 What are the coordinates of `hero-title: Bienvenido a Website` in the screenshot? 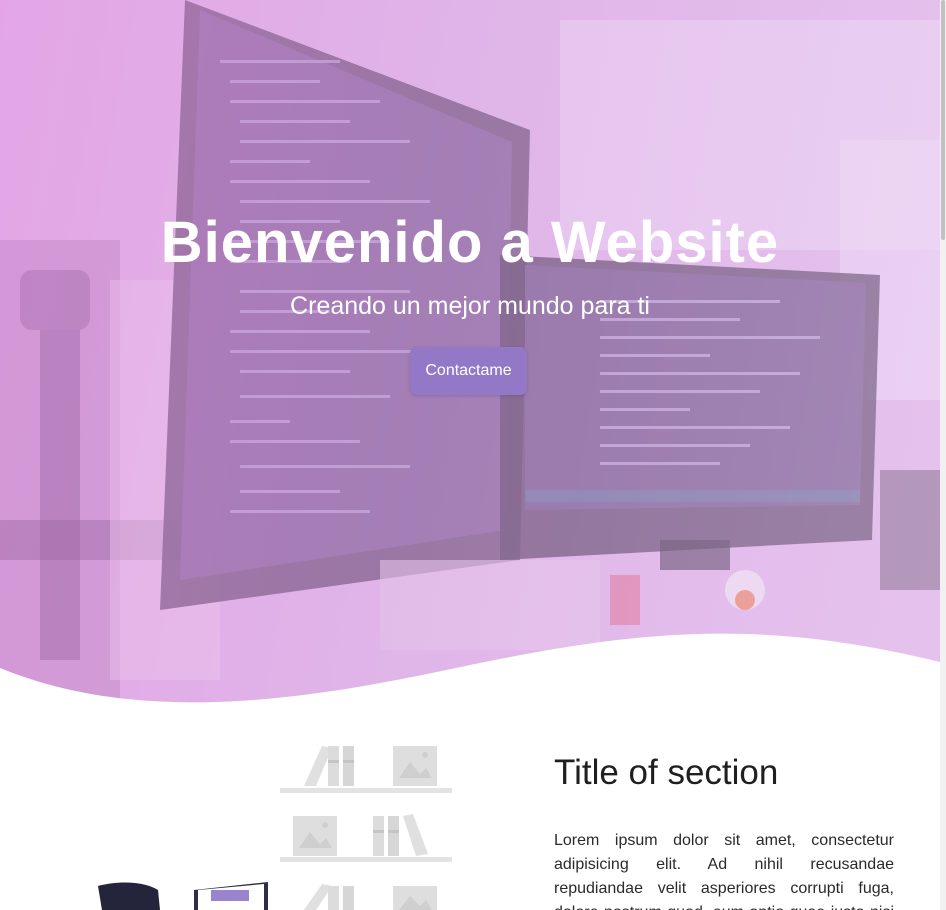 It's located at (470, 242).